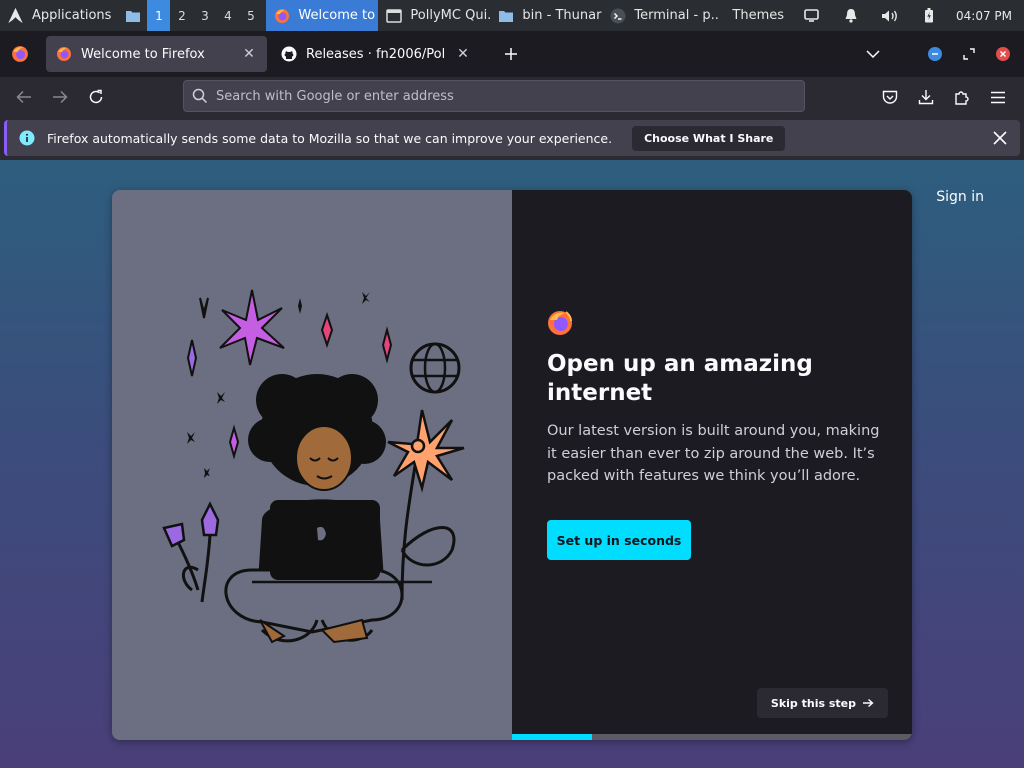  I want to click on back-button, so click(24, 97).